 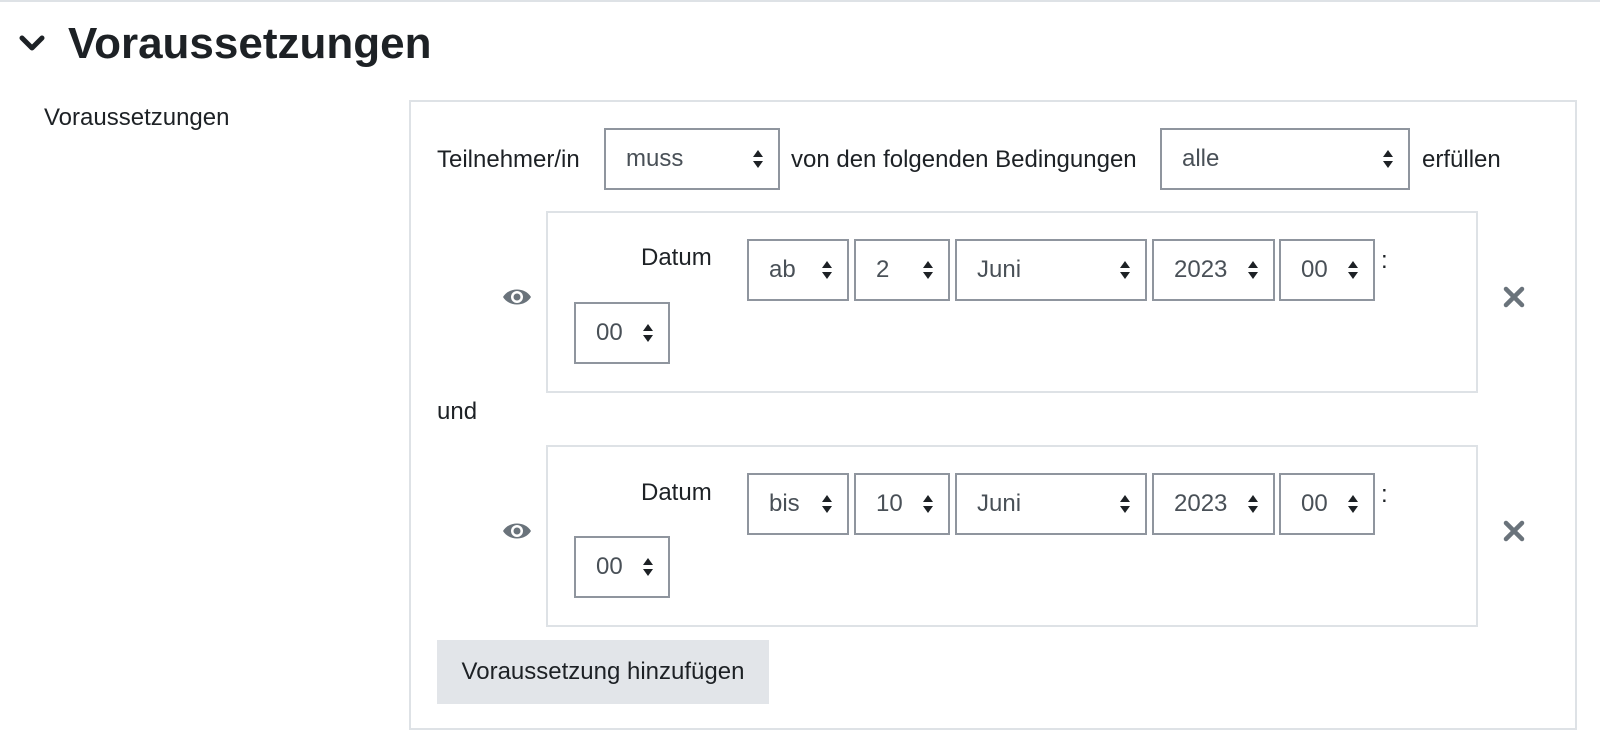 I want to click on day-select-value: 2, so click(x=883, y=269).